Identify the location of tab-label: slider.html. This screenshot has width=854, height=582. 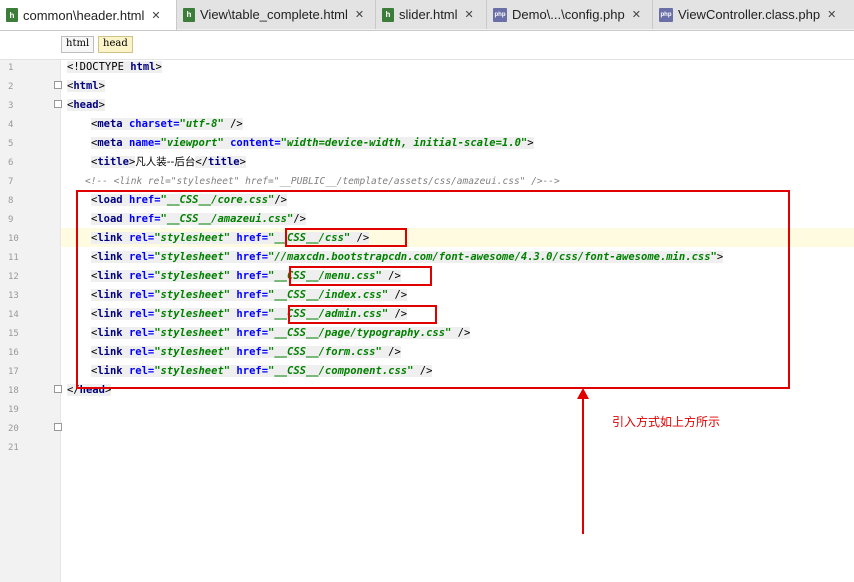
(428, 14).